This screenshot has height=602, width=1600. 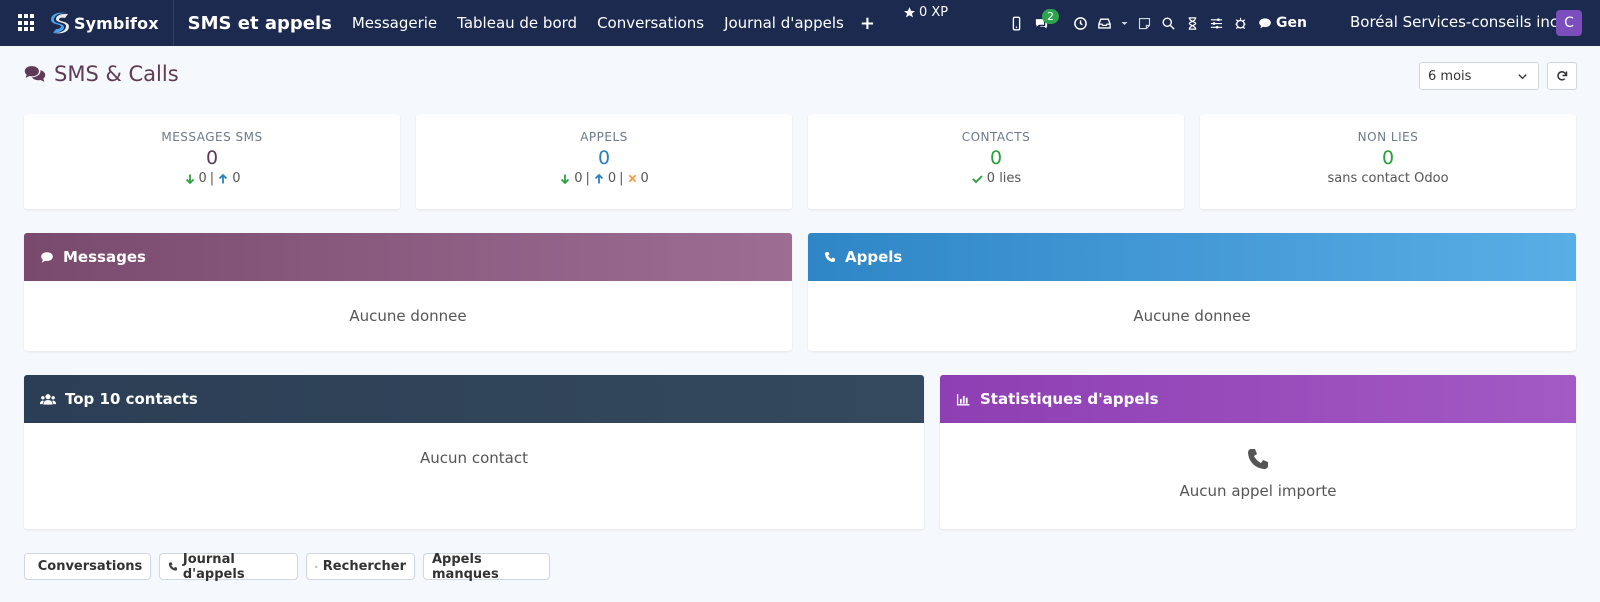 I want to click on chat-icon: 2, so click(x=1045, y=23).